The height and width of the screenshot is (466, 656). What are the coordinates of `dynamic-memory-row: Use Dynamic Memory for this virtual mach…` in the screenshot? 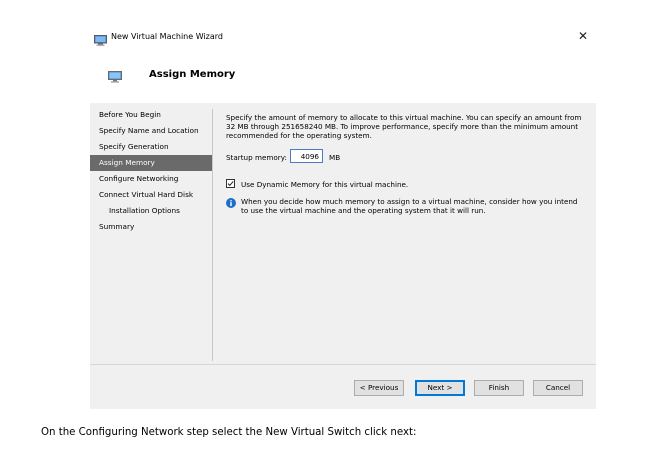 It's located at (376, 185).